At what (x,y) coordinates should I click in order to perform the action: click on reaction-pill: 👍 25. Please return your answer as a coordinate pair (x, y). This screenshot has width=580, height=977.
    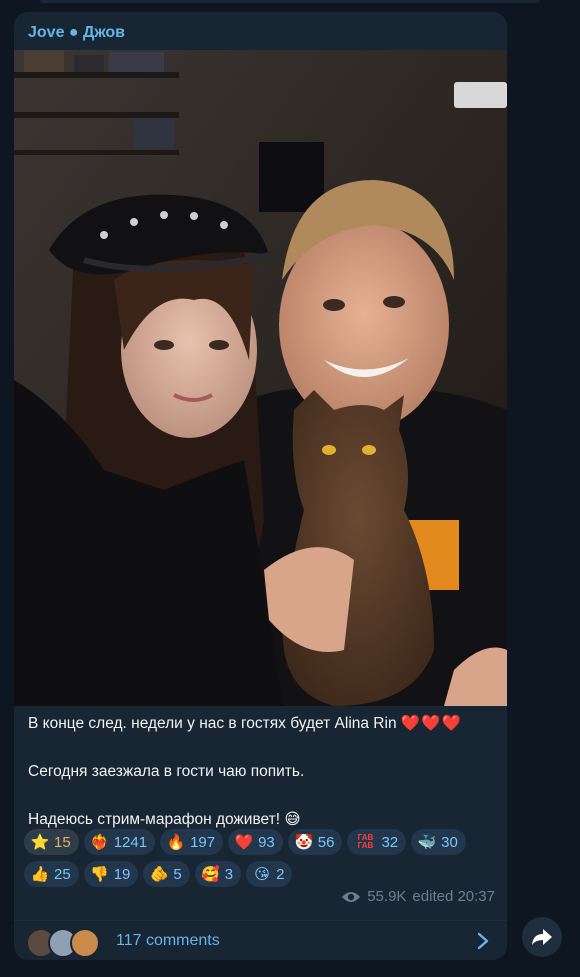
    Looking at the image, I should click on (51, 874).